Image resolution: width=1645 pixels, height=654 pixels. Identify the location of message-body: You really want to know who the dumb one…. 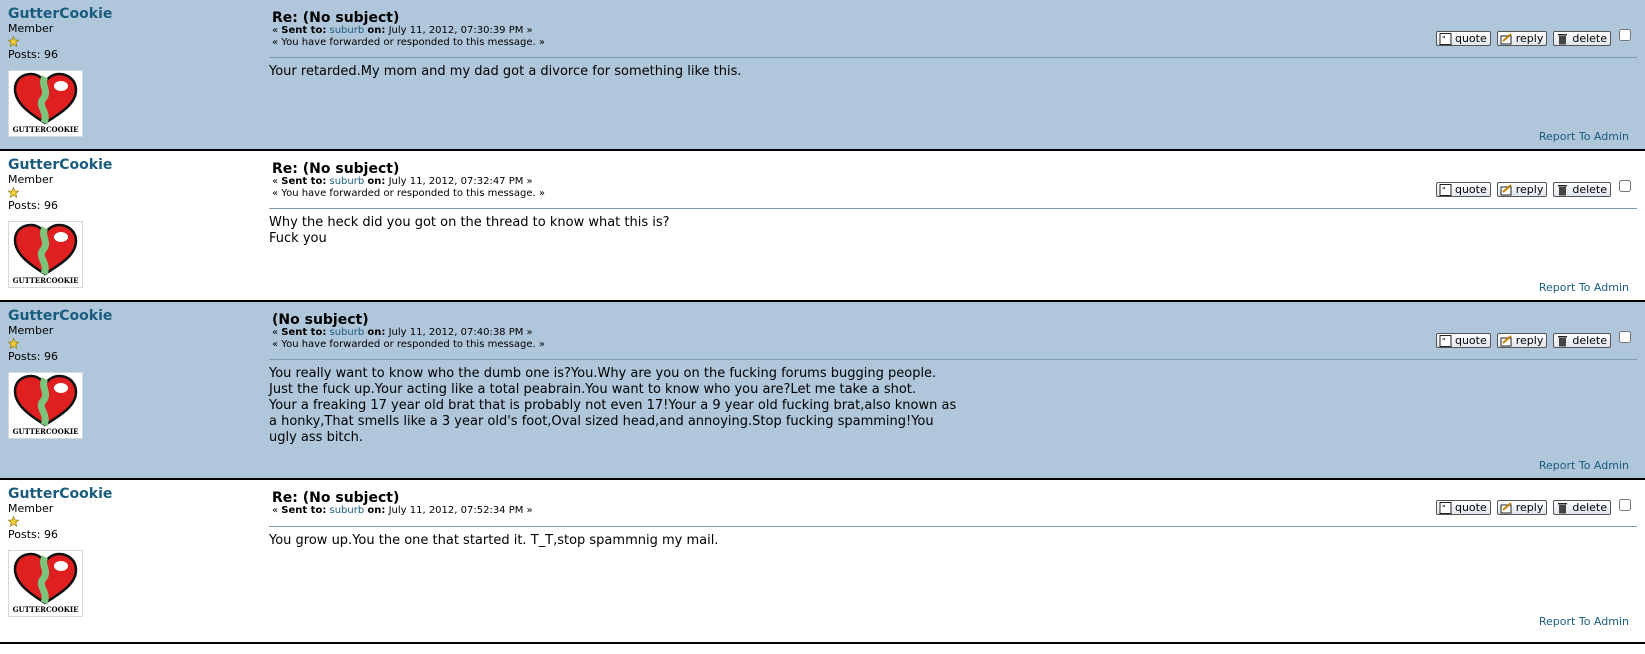
(613, 405).